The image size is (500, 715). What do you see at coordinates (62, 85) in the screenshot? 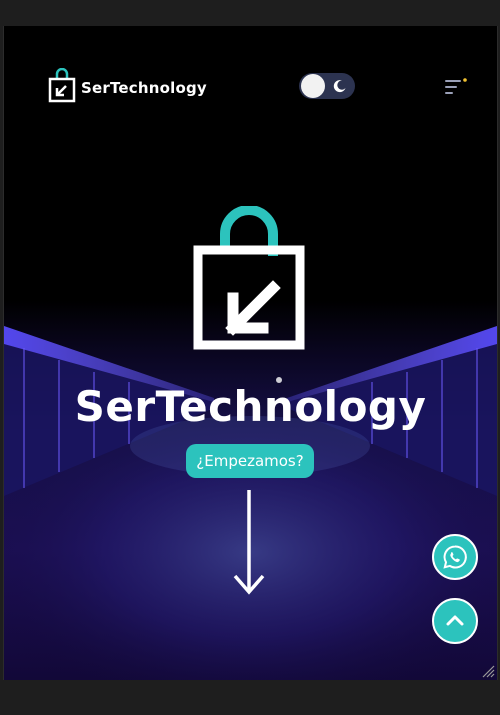
I see `brand-logo-icon` at bounding box center [62, 85].